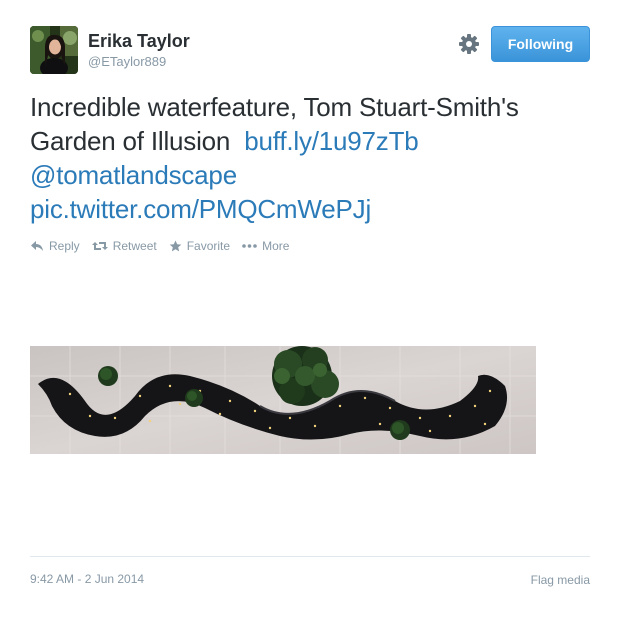 The image size is (619, 620). I want to click on avatar, so click(54, 50).